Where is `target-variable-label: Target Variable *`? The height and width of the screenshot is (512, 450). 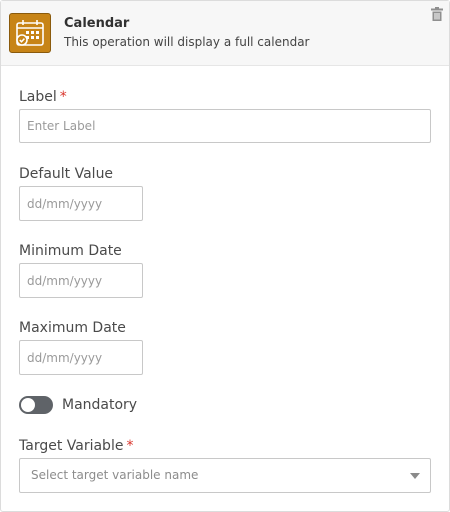
target-variable-label: Target Variable * is located at coordinates (76, 446).